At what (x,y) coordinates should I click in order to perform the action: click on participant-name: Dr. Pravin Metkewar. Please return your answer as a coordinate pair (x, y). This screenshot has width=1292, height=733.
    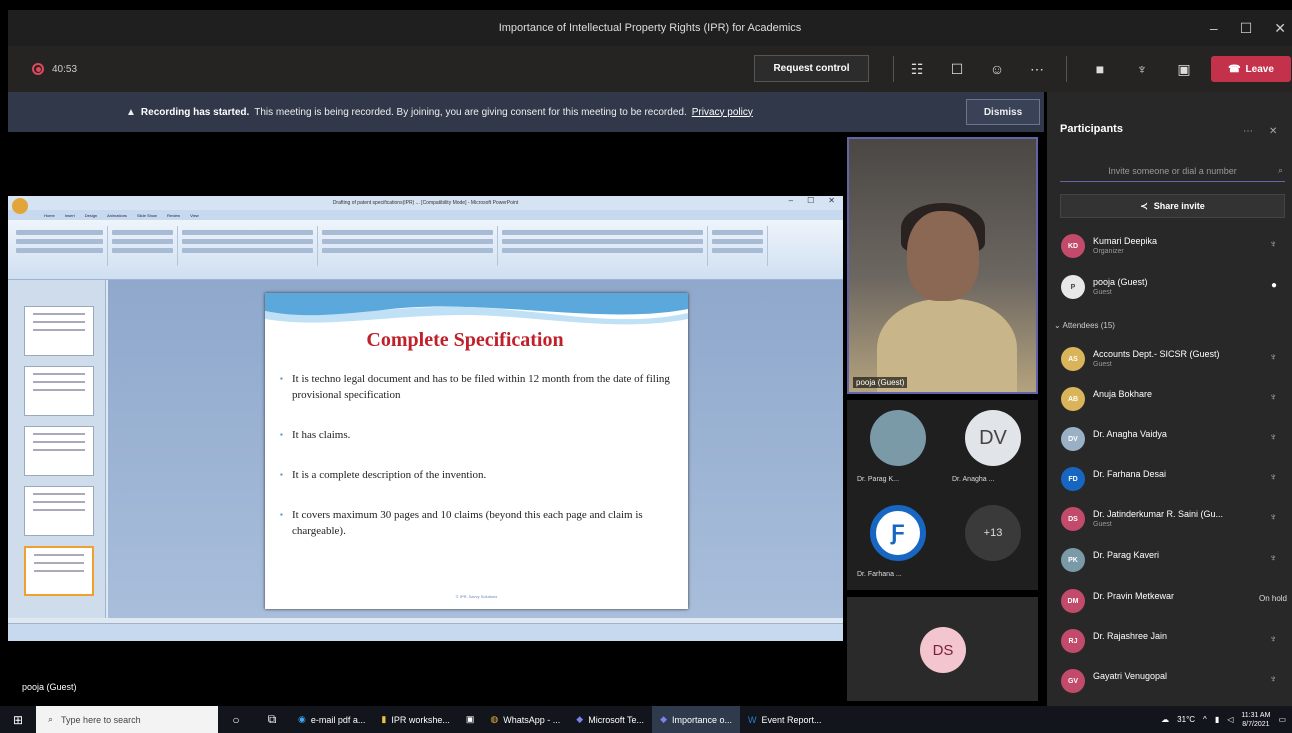
    Looking at the image, I should click on (1134, 596).